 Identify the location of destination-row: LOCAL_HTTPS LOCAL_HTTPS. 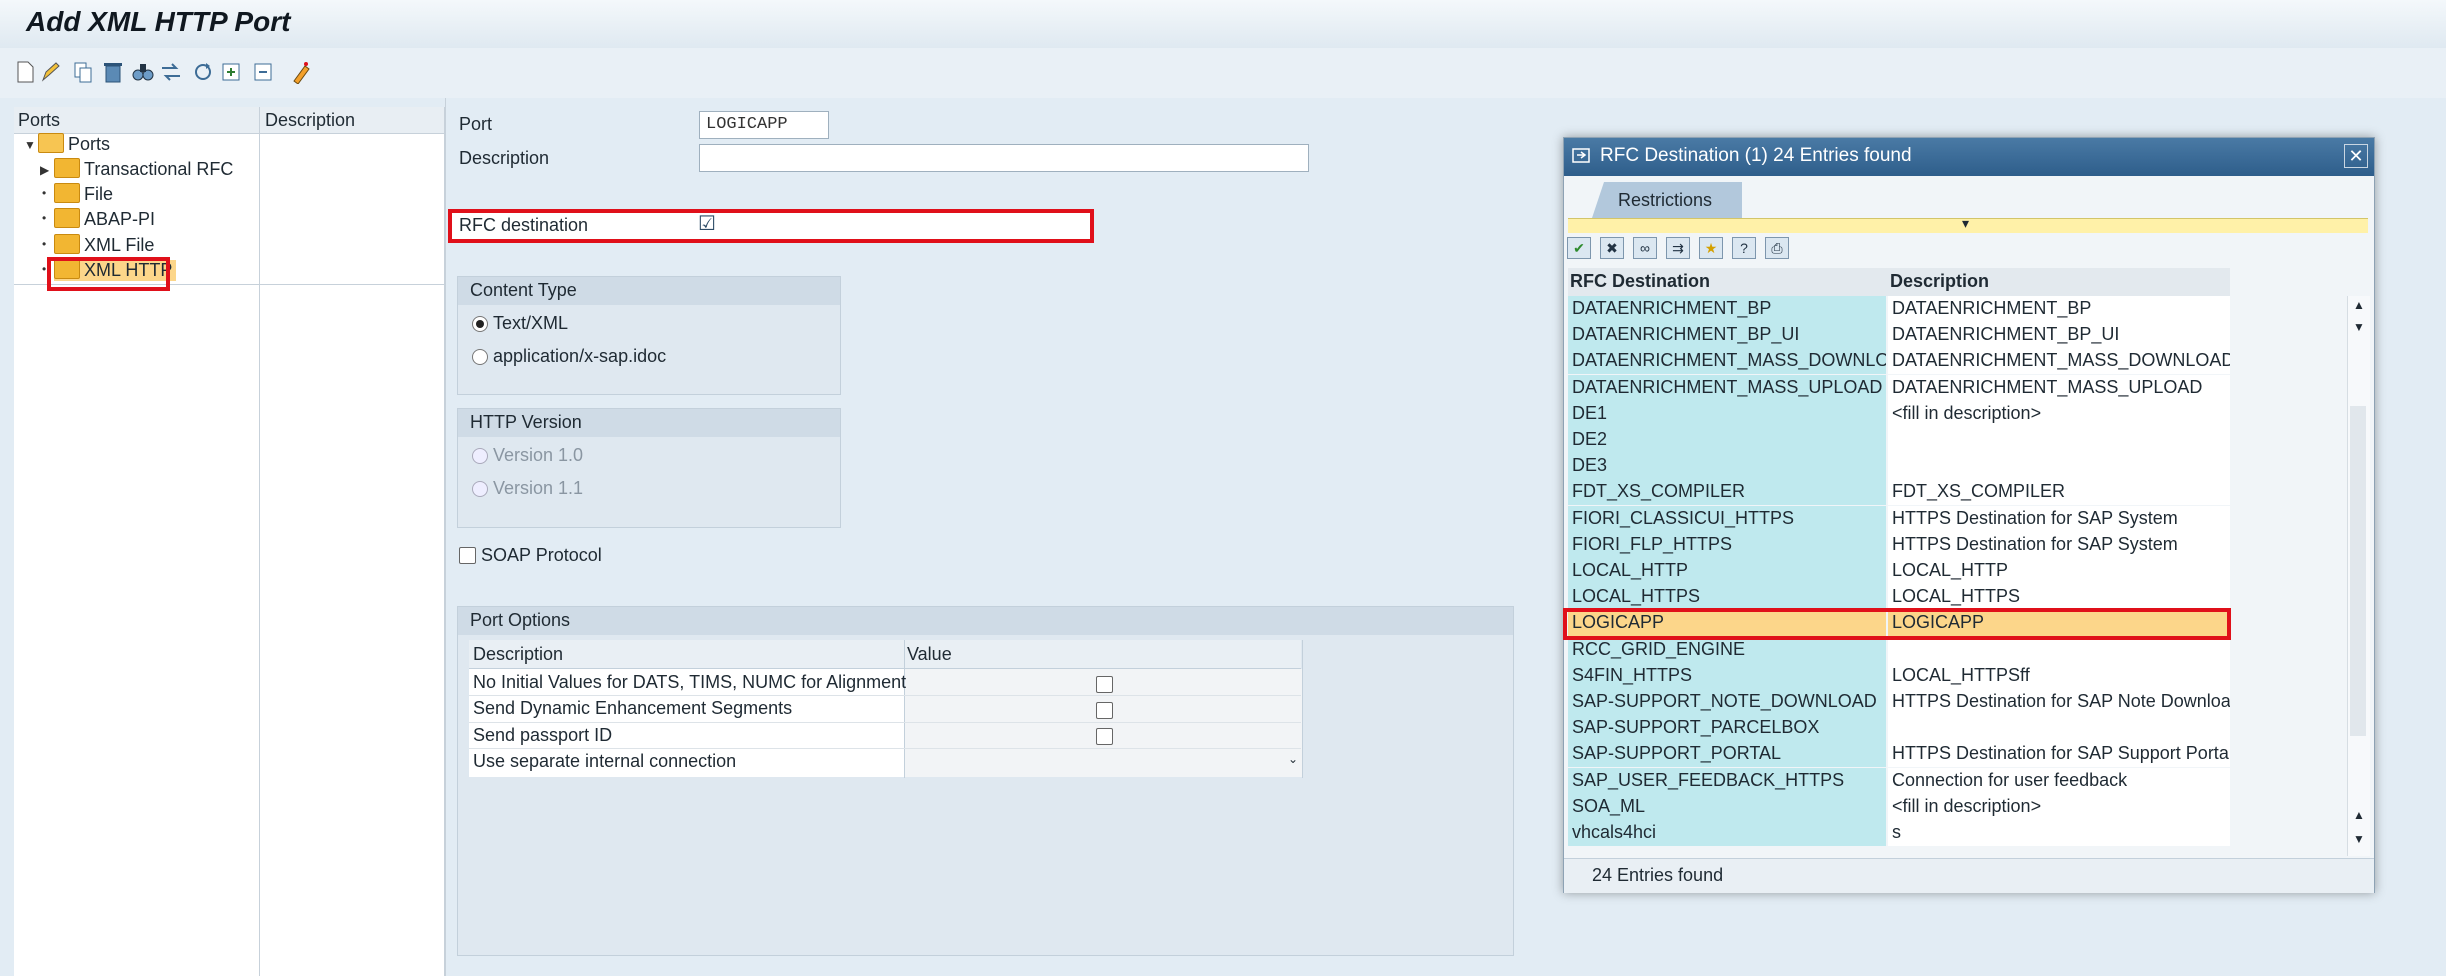
(1899, 597).